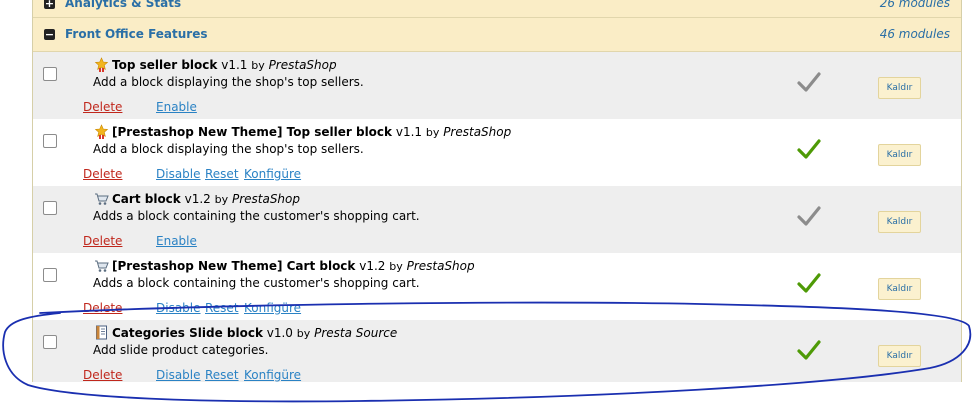 The image size is (974, 406). I want to click on module-name: Categories Slide block, so click(187, 333).